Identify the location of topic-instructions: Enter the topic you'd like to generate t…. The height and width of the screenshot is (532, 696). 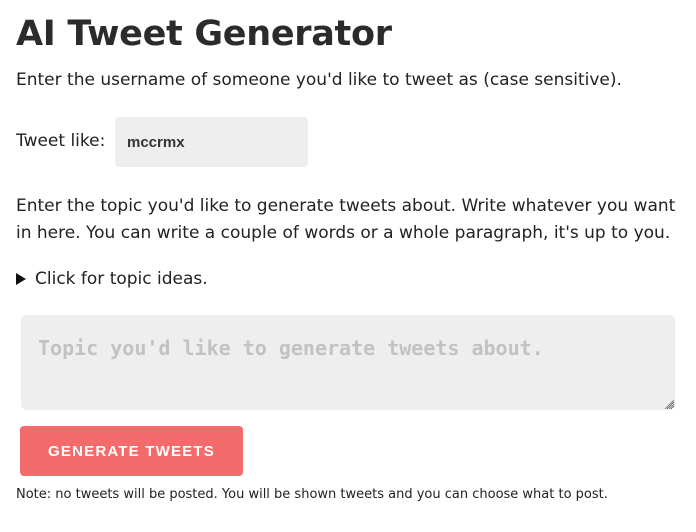
(346, 219).